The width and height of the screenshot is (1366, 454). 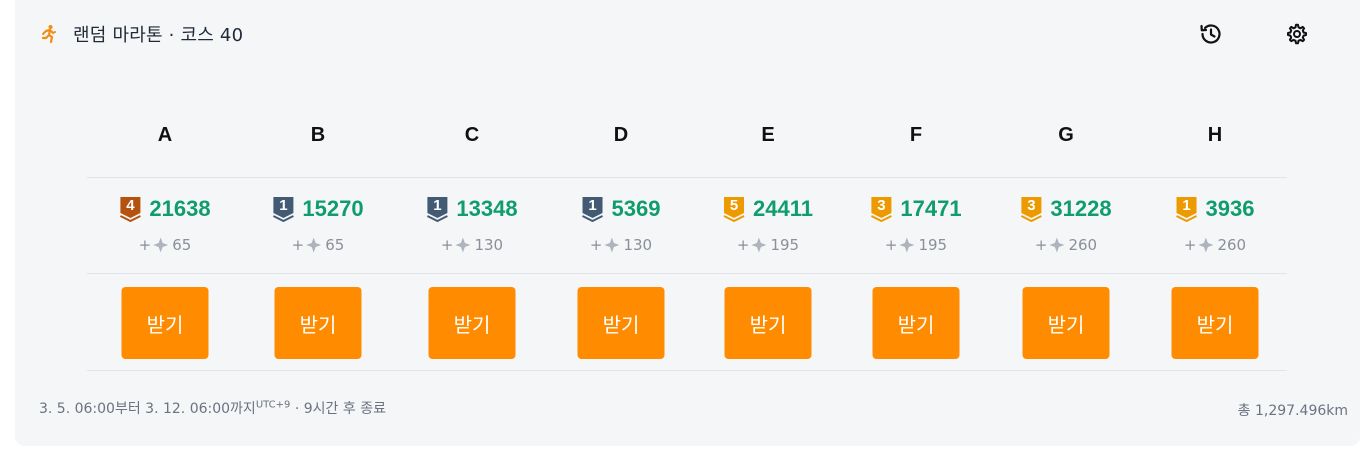 What do you see at coordinates (147, 409) in the screenshot?
I see `period-text: 3. 5. 06:00부터 3. 12. 06:00까지` at bounding box center [147, 409].